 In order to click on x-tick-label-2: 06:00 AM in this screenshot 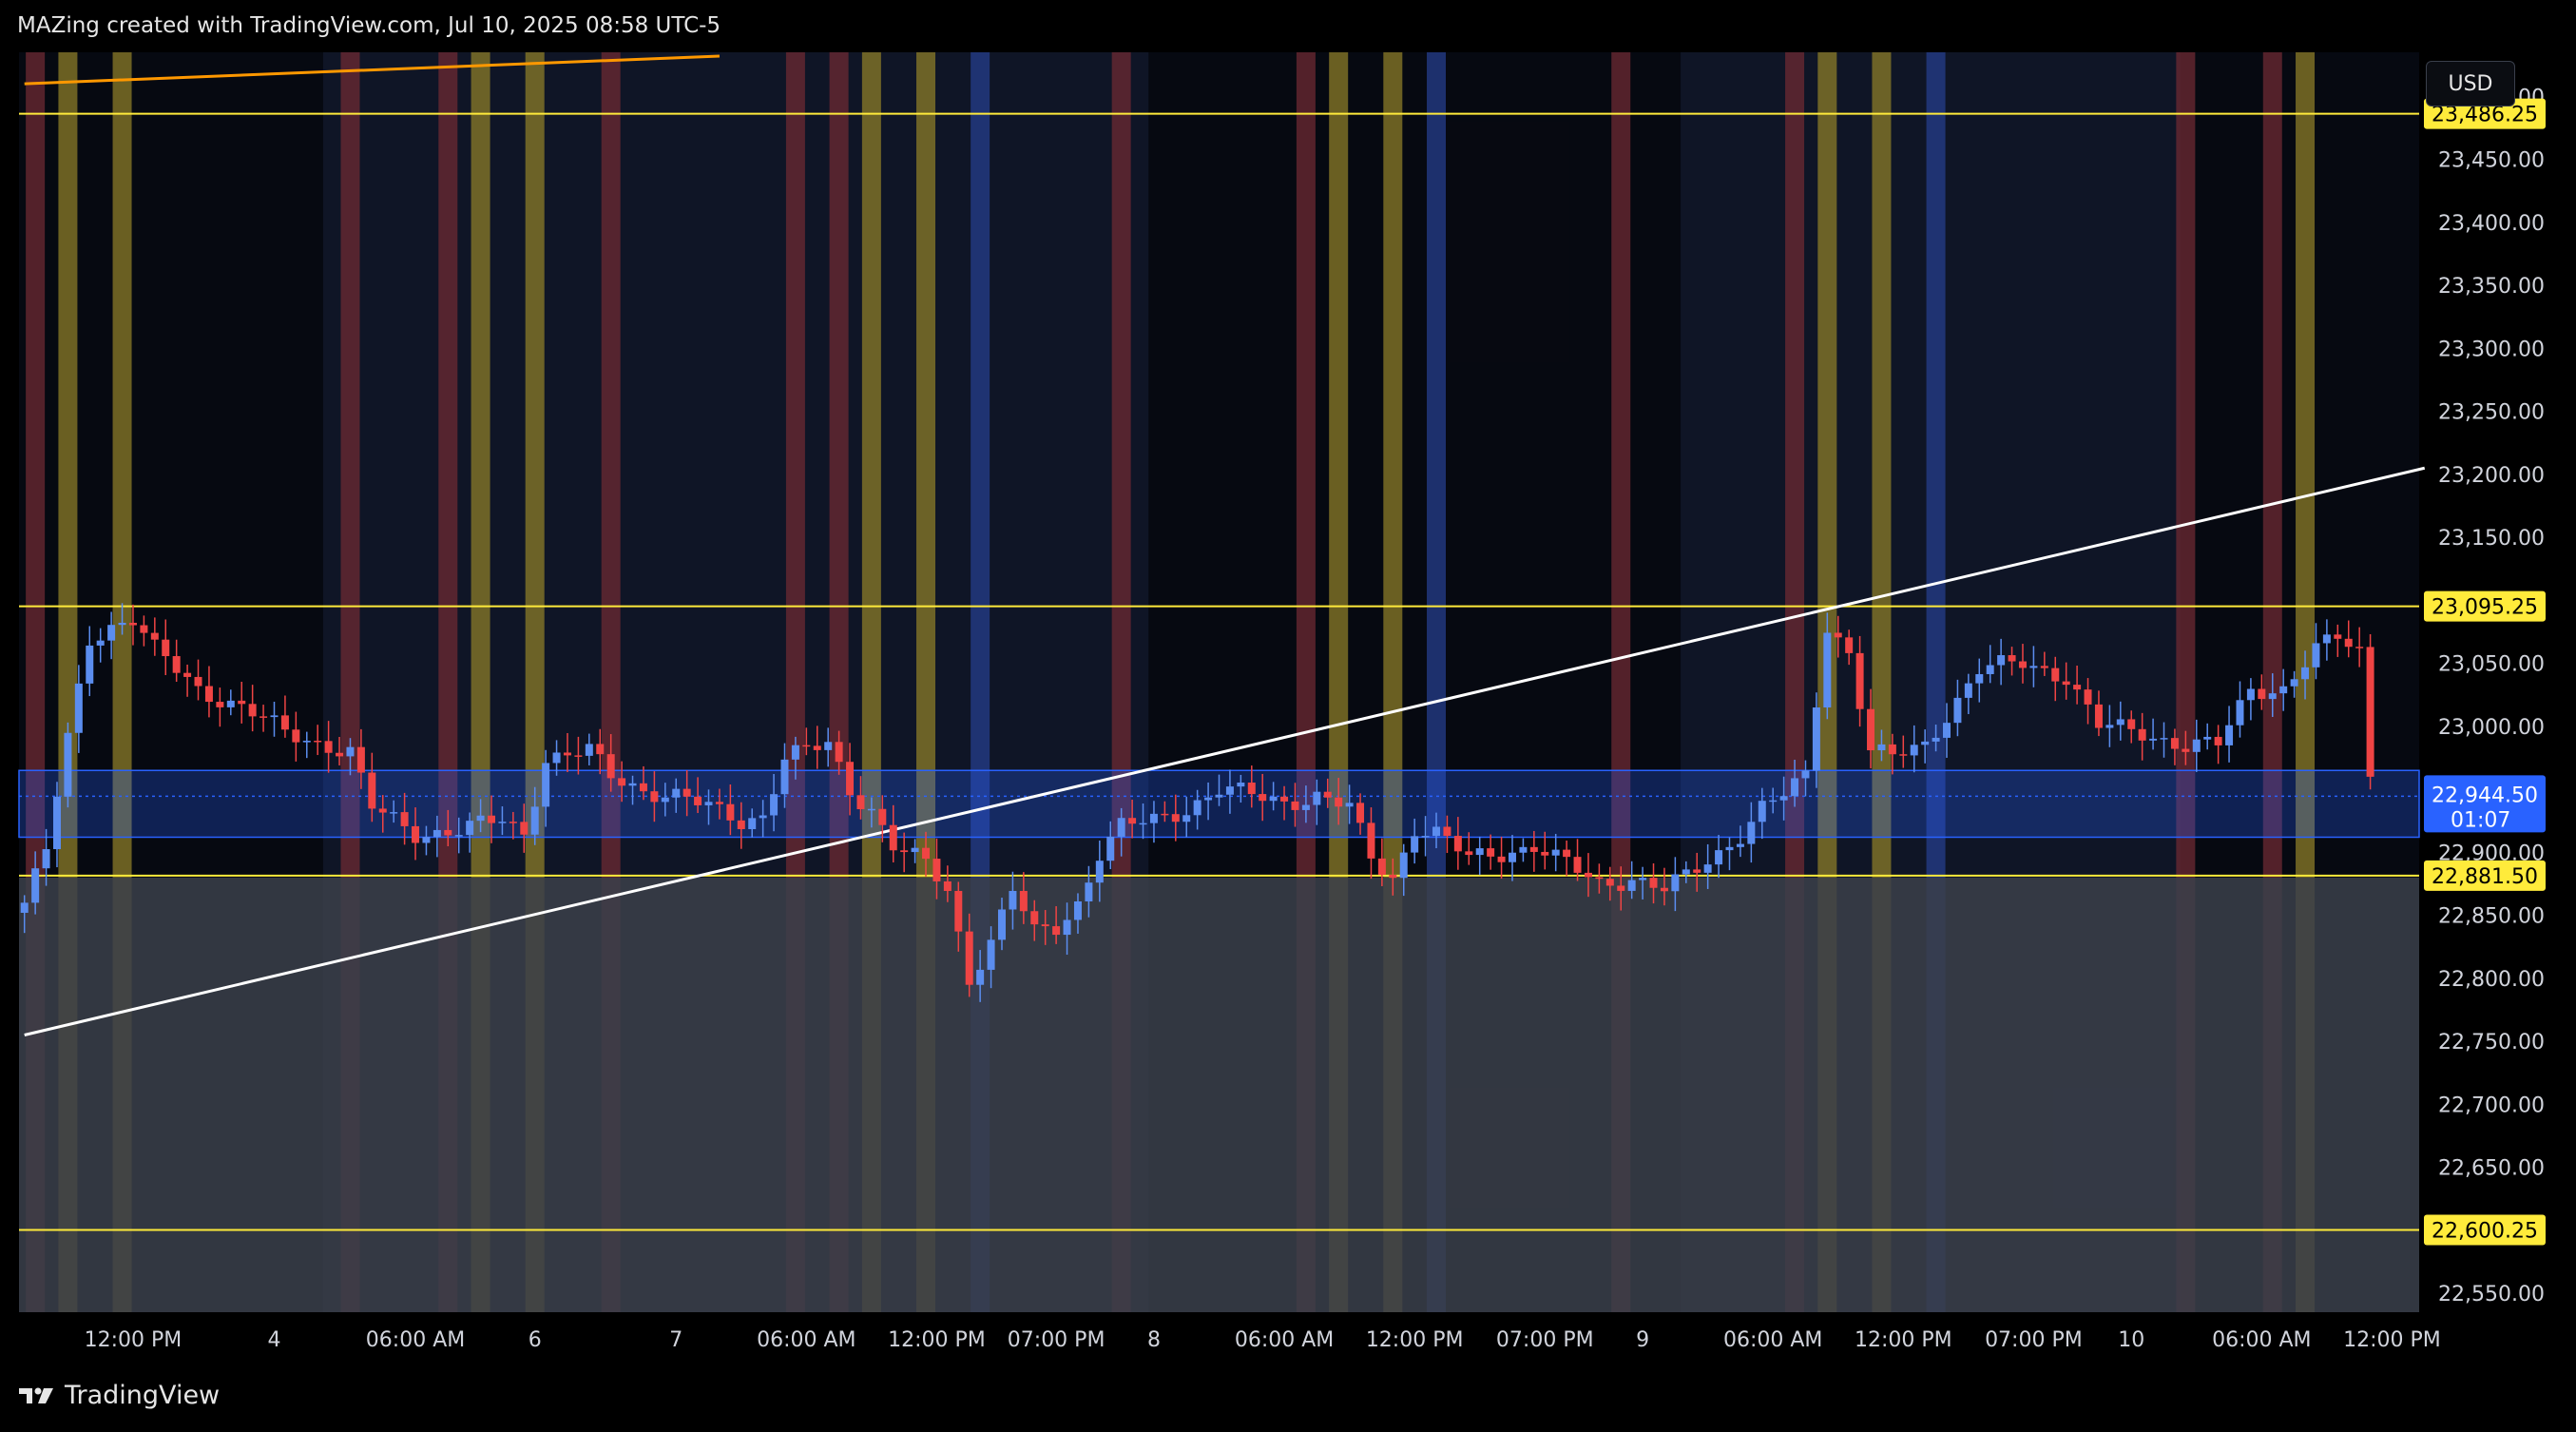, I will do `click(415, 1340)`.